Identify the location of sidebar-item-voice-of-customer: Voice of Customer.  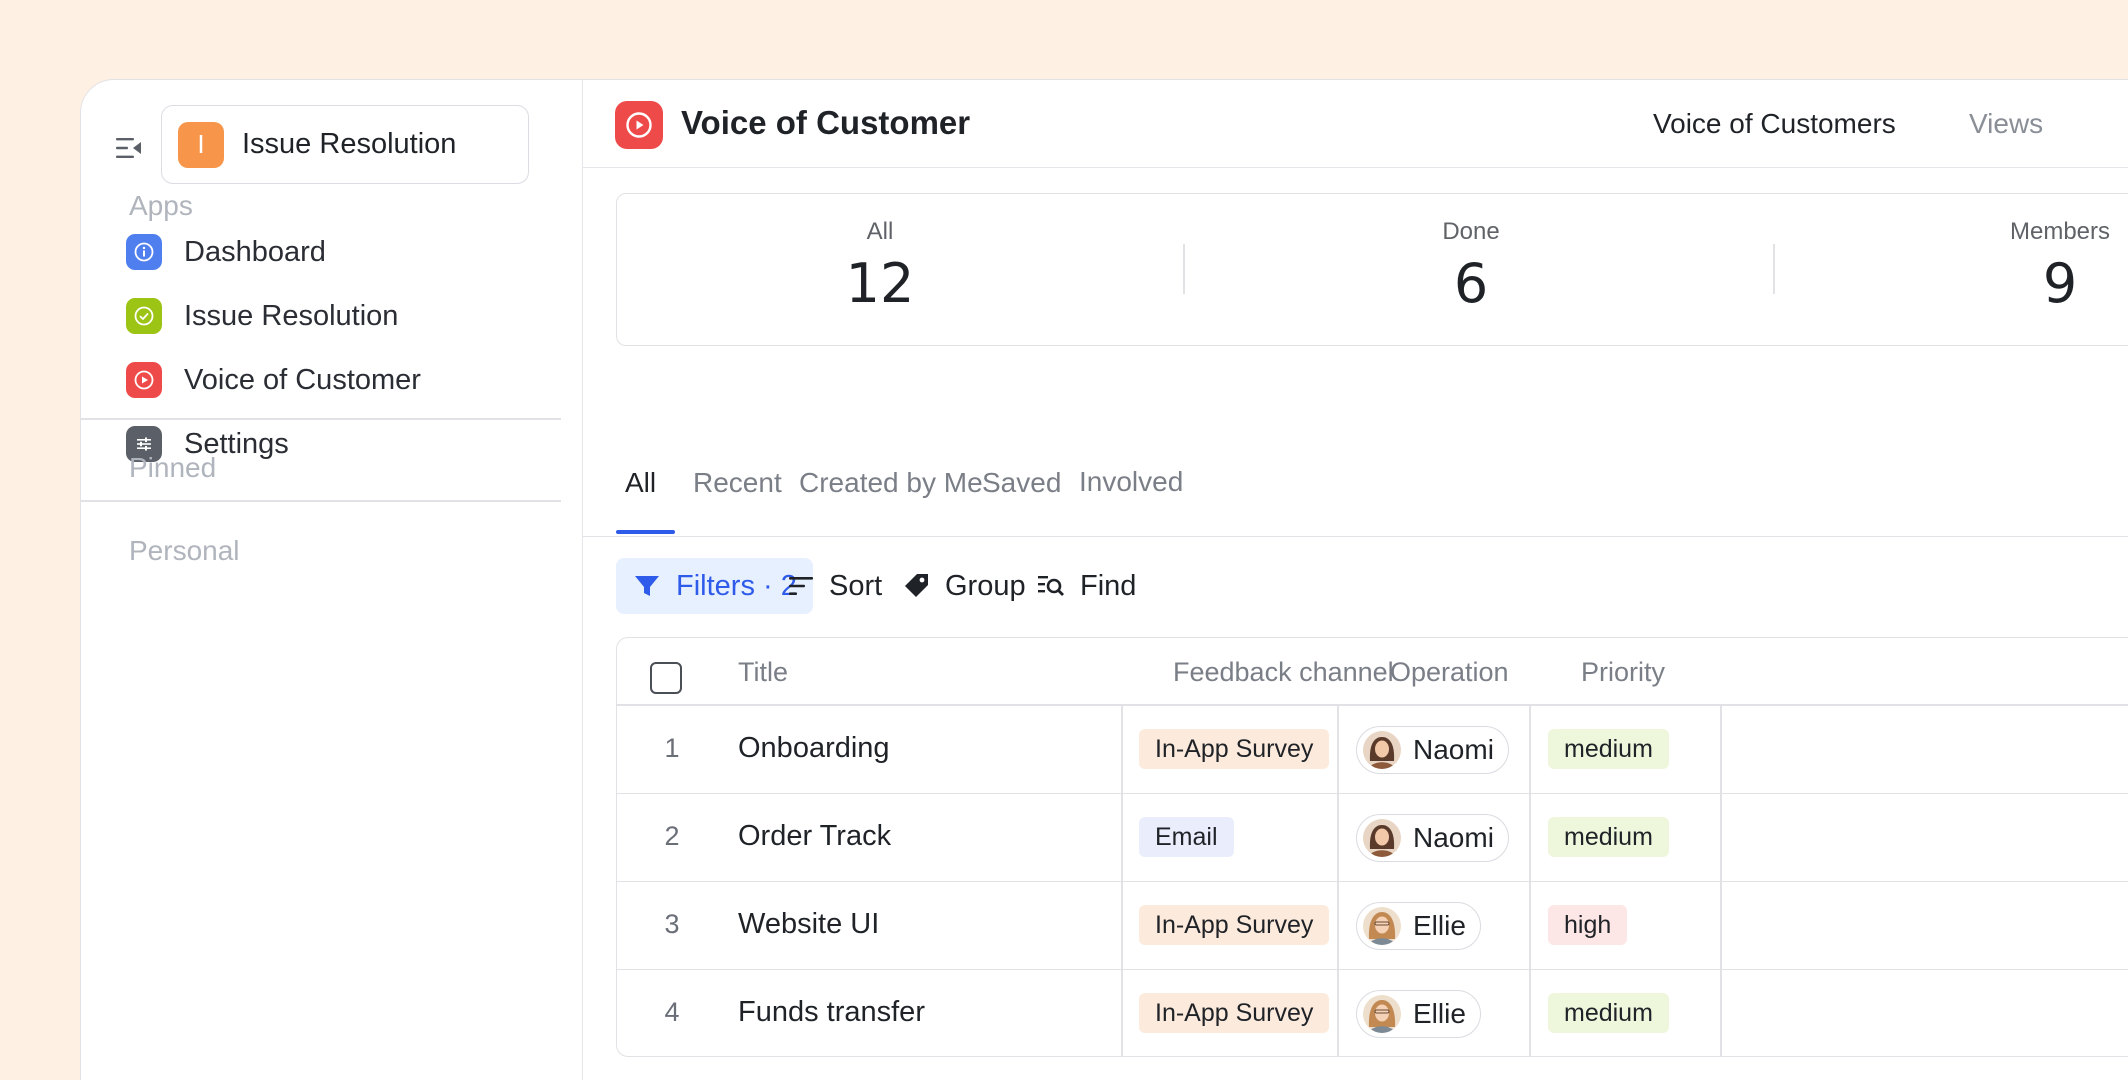
(273, 380).